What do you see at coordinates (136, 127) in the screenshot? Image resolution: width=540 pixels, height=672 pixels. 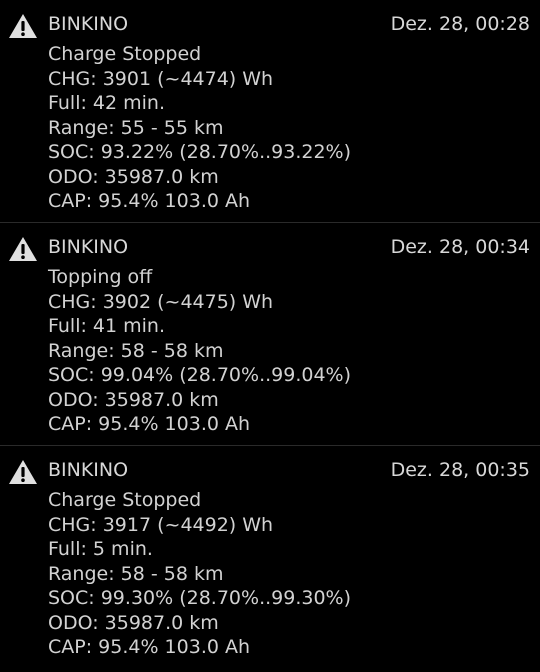 I see `range-line: Range: 55 - 55 km` at bounding box center [136, 127].